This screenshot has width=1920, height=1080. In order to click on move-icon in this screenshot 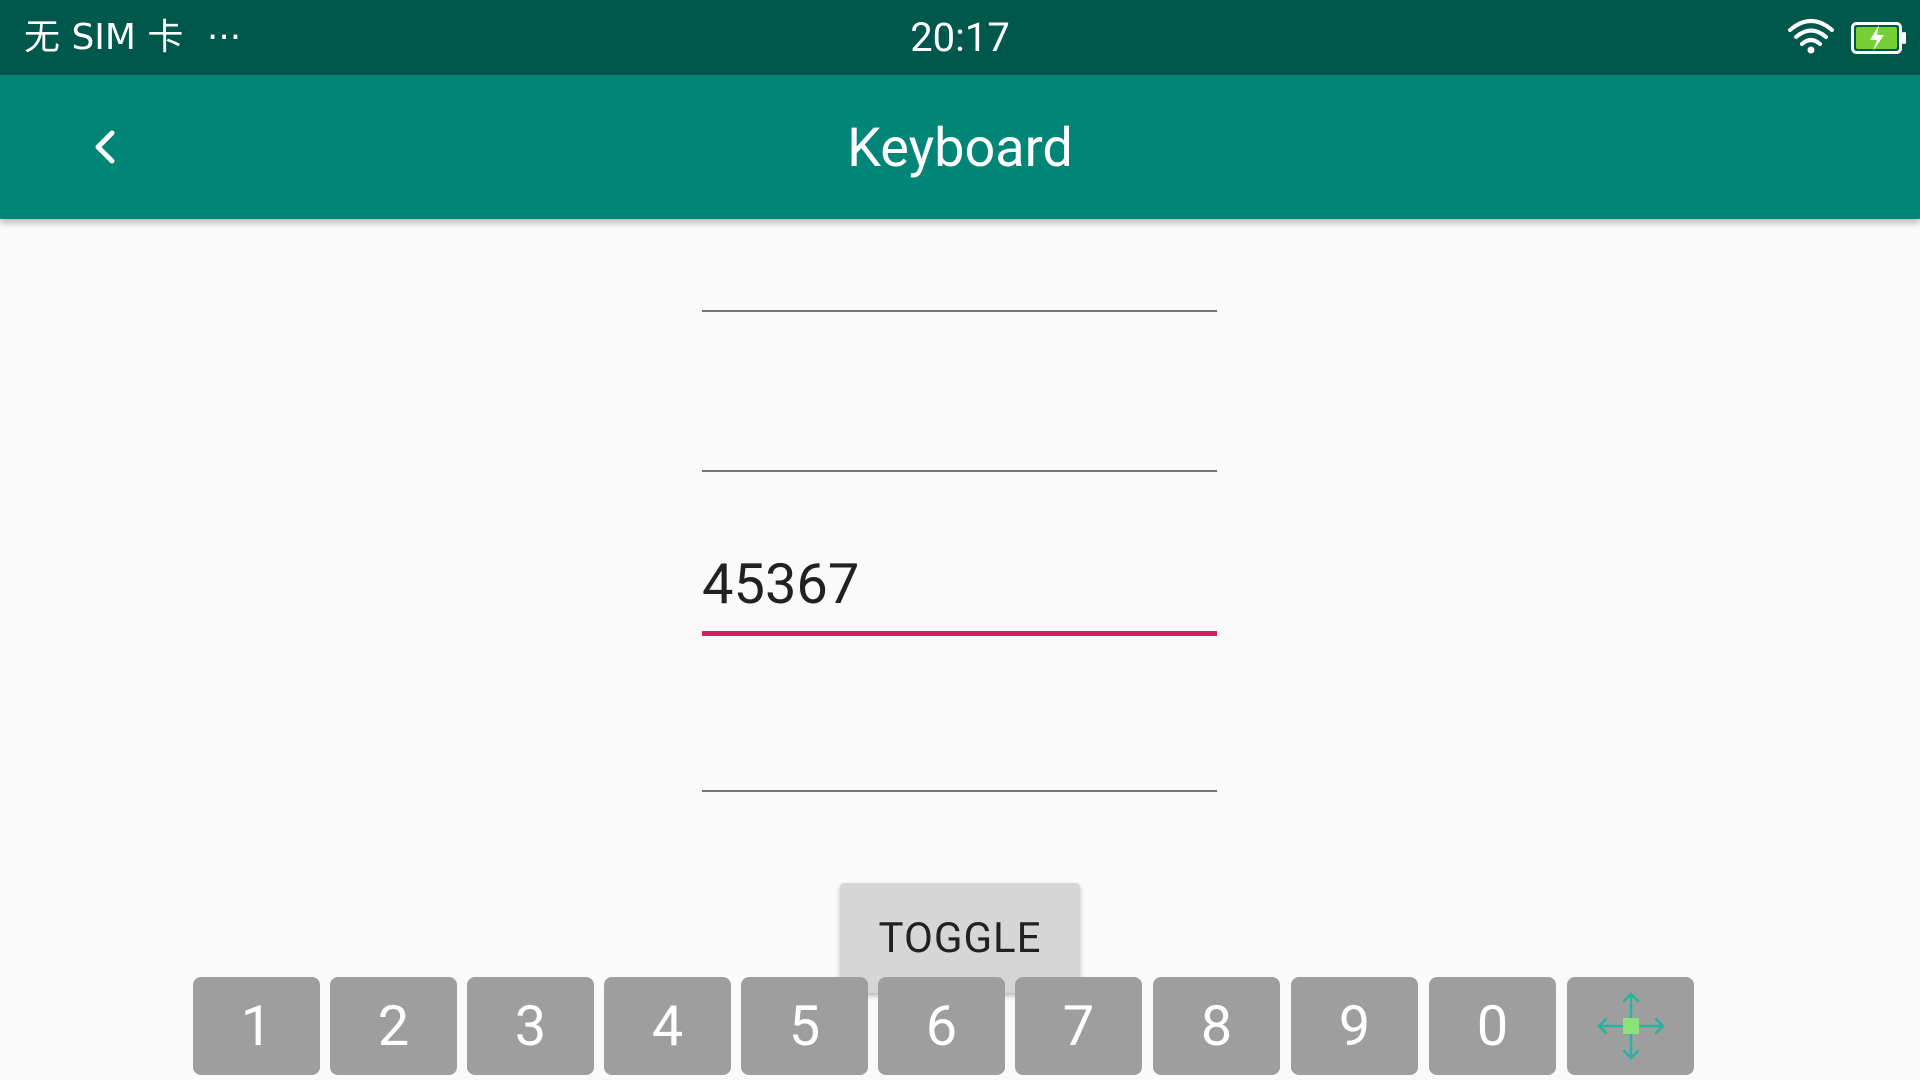, I will do `click(1630, 1026)`.